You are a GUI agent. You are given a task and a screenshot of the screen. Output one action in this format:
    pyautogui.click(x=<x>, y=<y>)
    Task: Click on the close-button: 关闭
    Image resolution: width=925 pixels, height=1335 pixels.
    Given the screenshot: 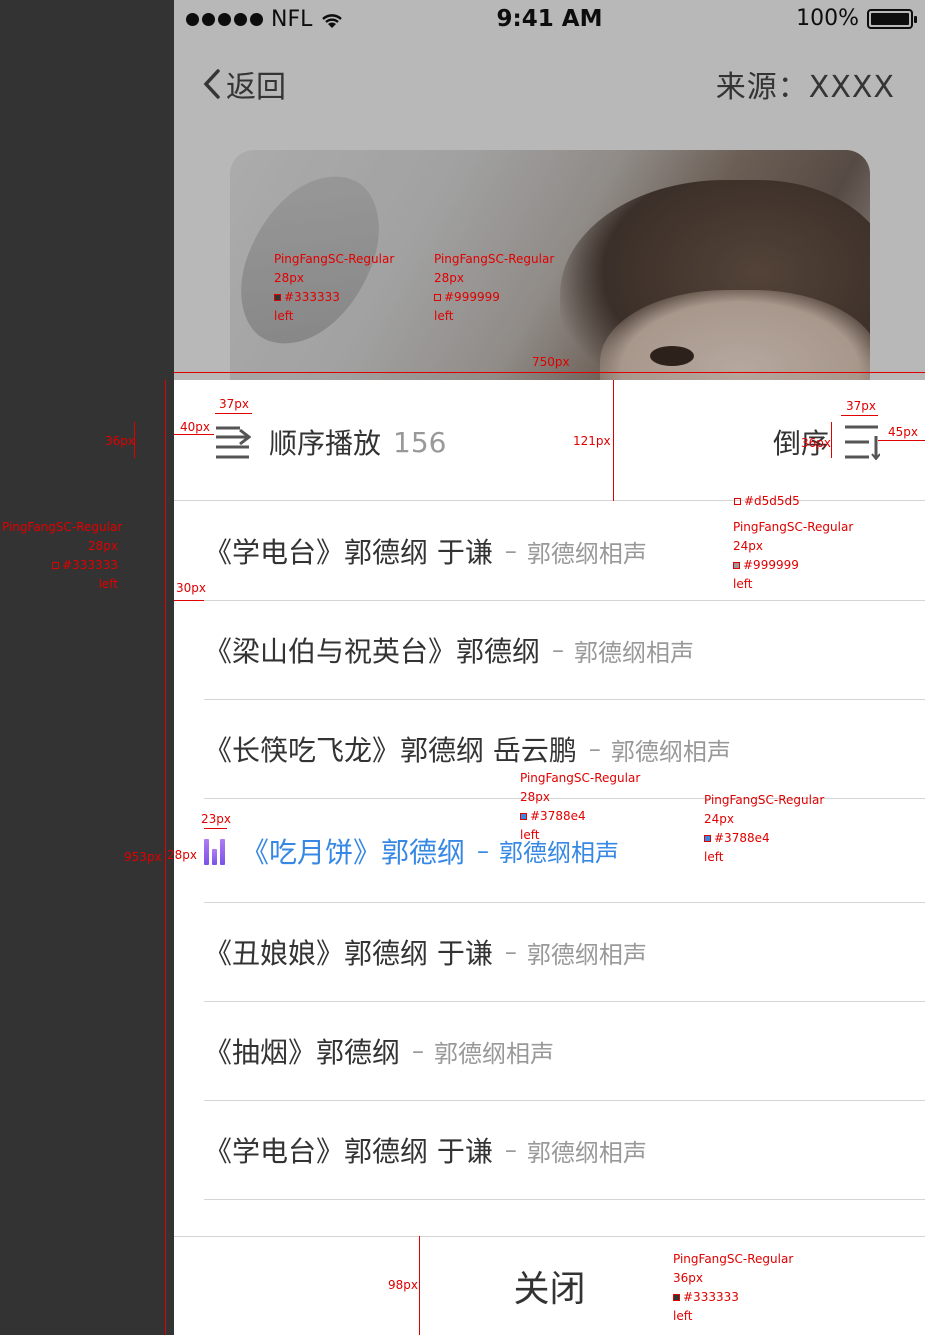 What is the action you would take?
    pyautogui.click(x=549, y=1285)
    